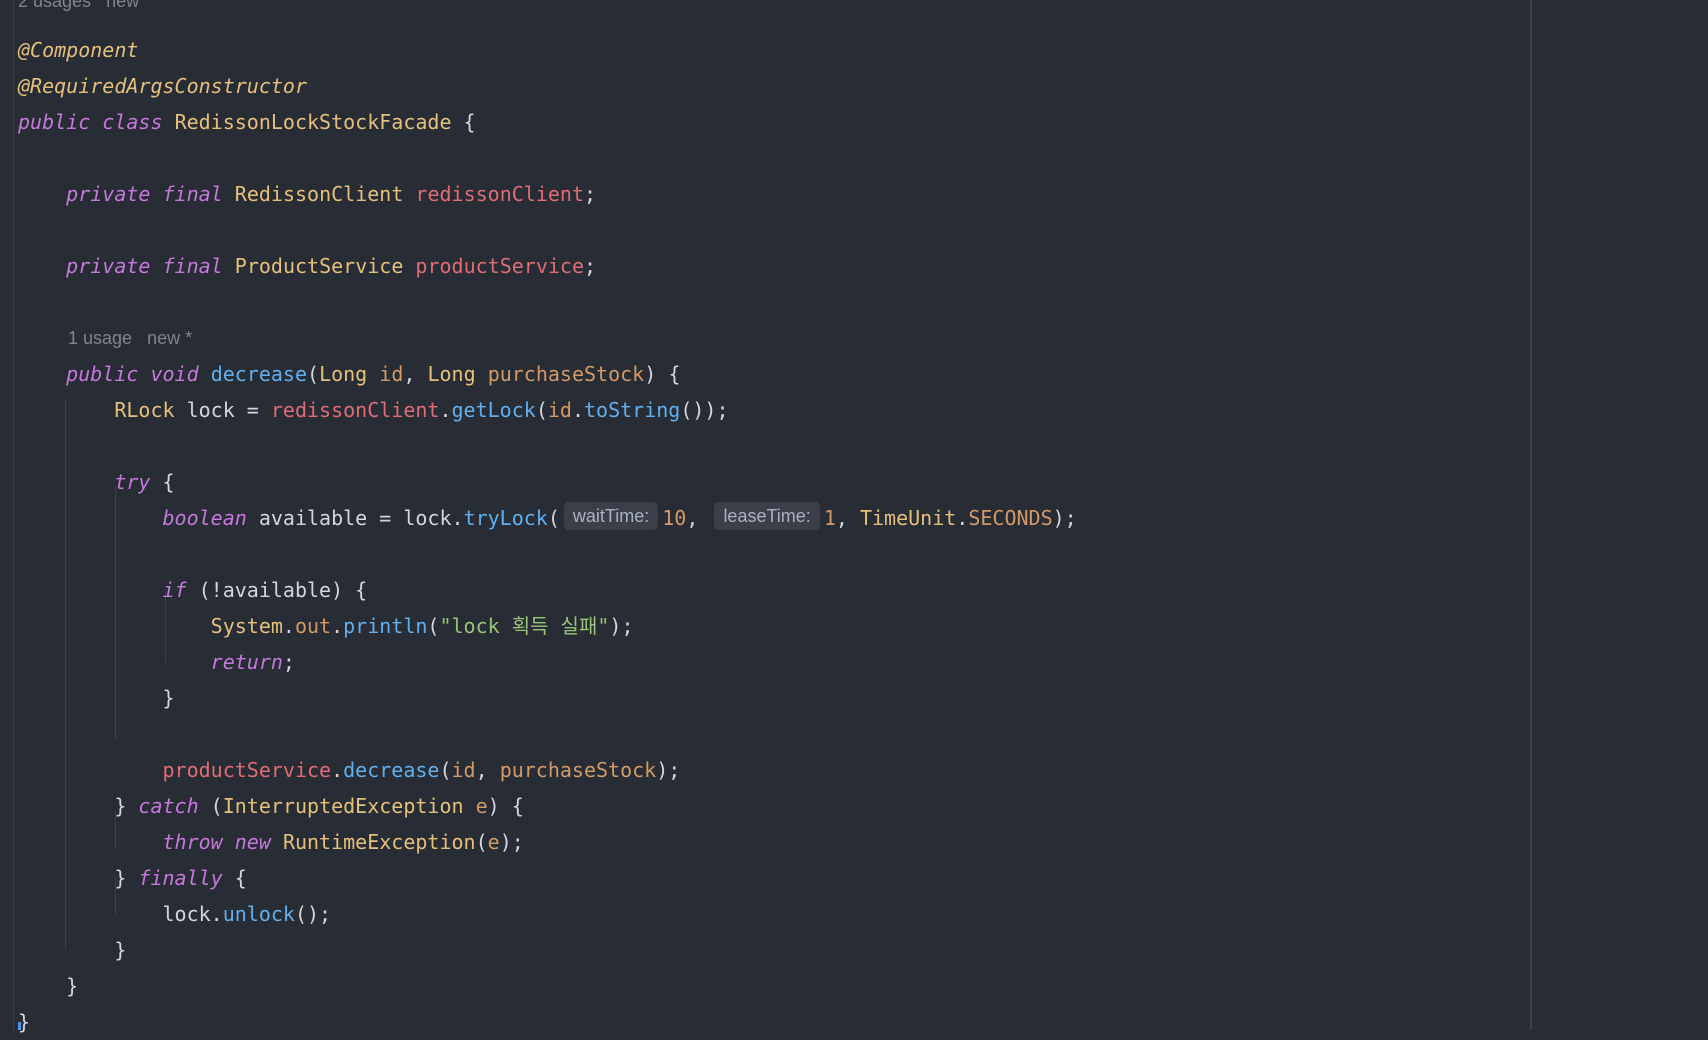  I want to click on type-name: RedissonClient, so click(319, 194).